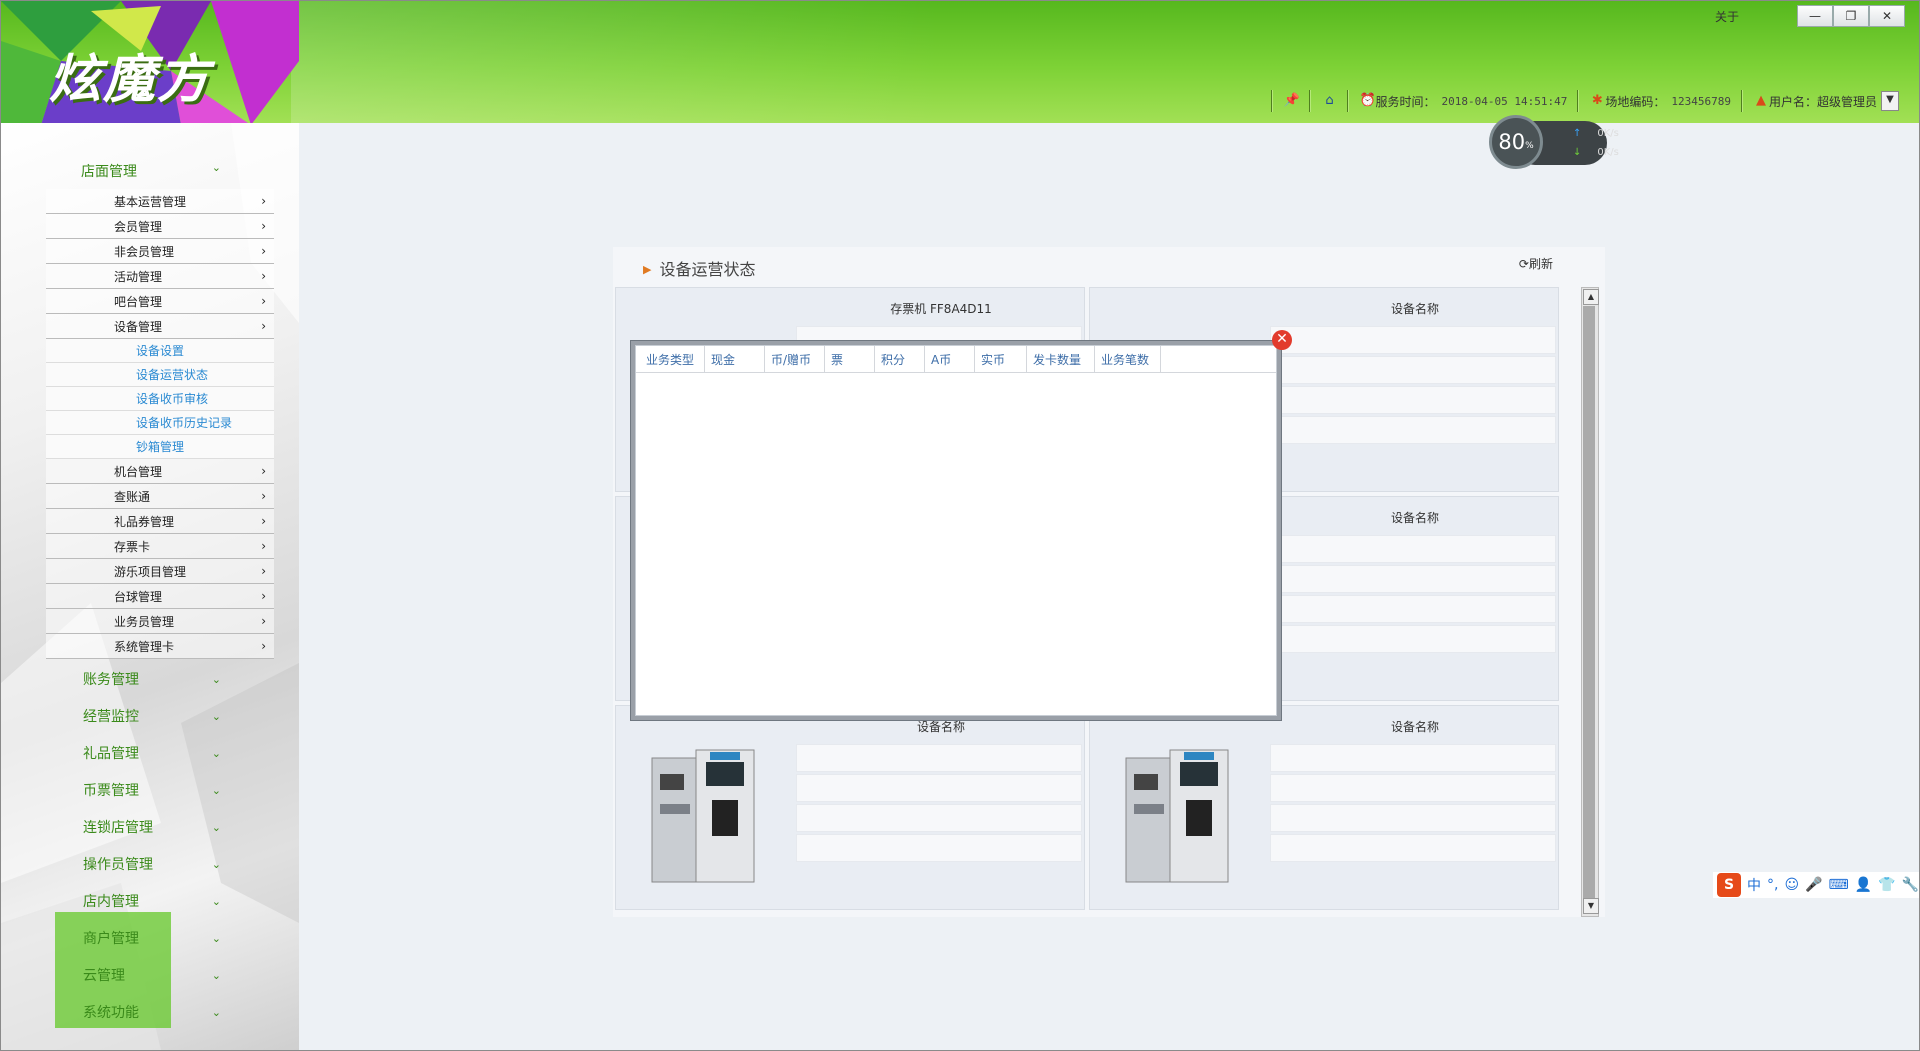  I want to click on skin-shirt-icon: 👕, so click(1886, 885).